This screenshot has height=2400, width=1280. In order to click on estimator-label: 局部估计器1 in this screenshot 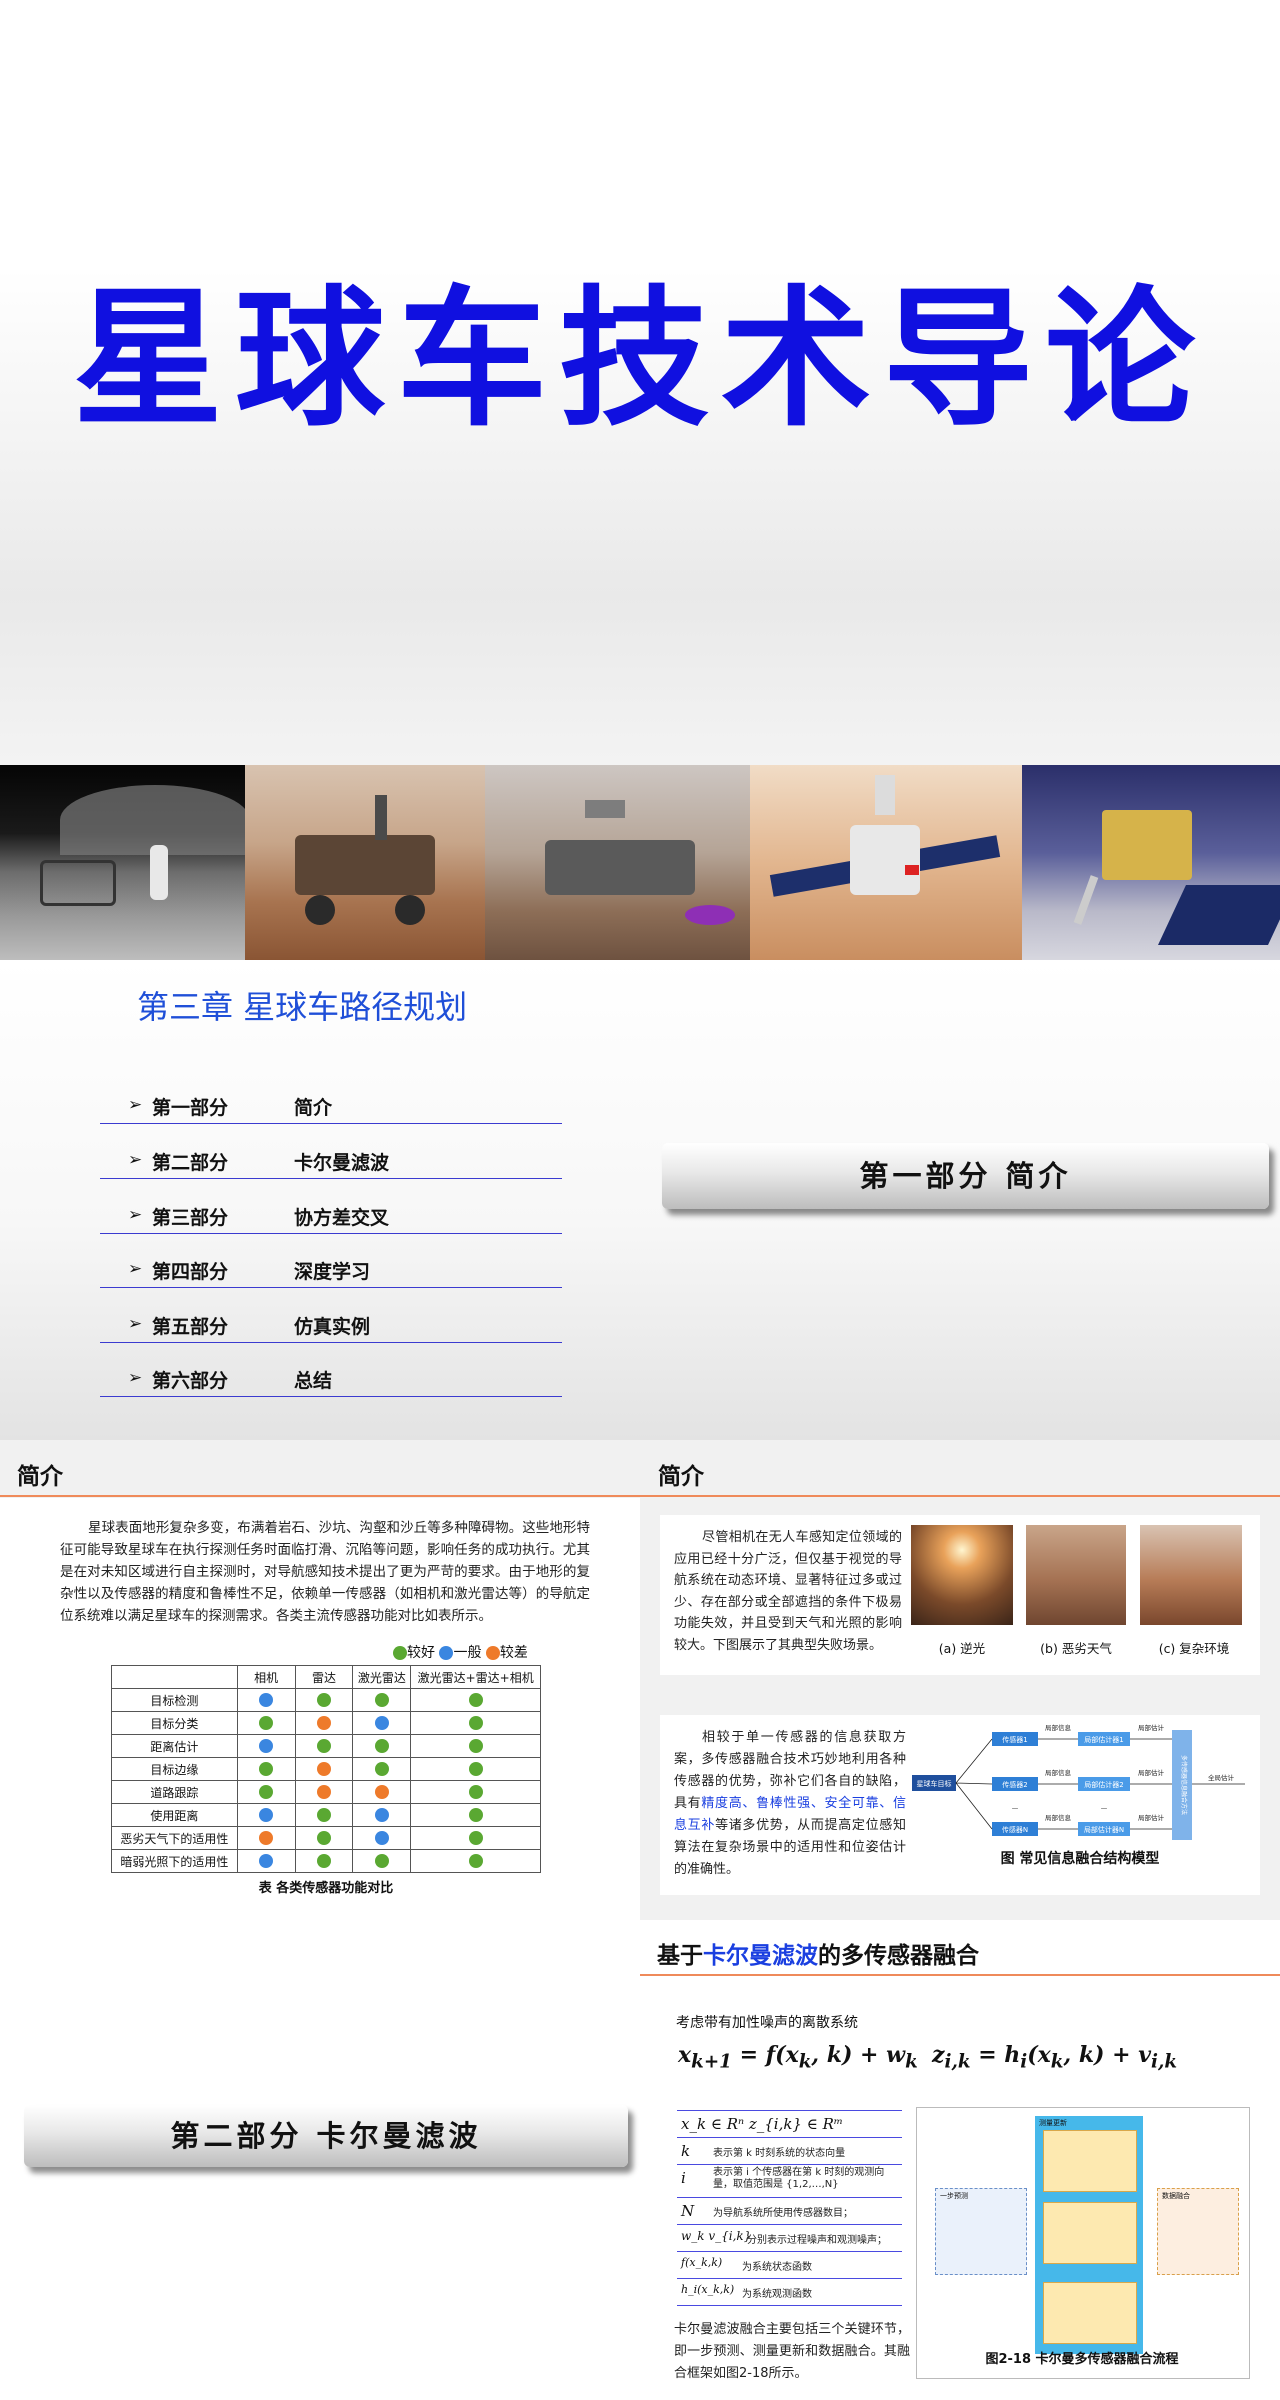, I will do `click(1103, 1739)`.